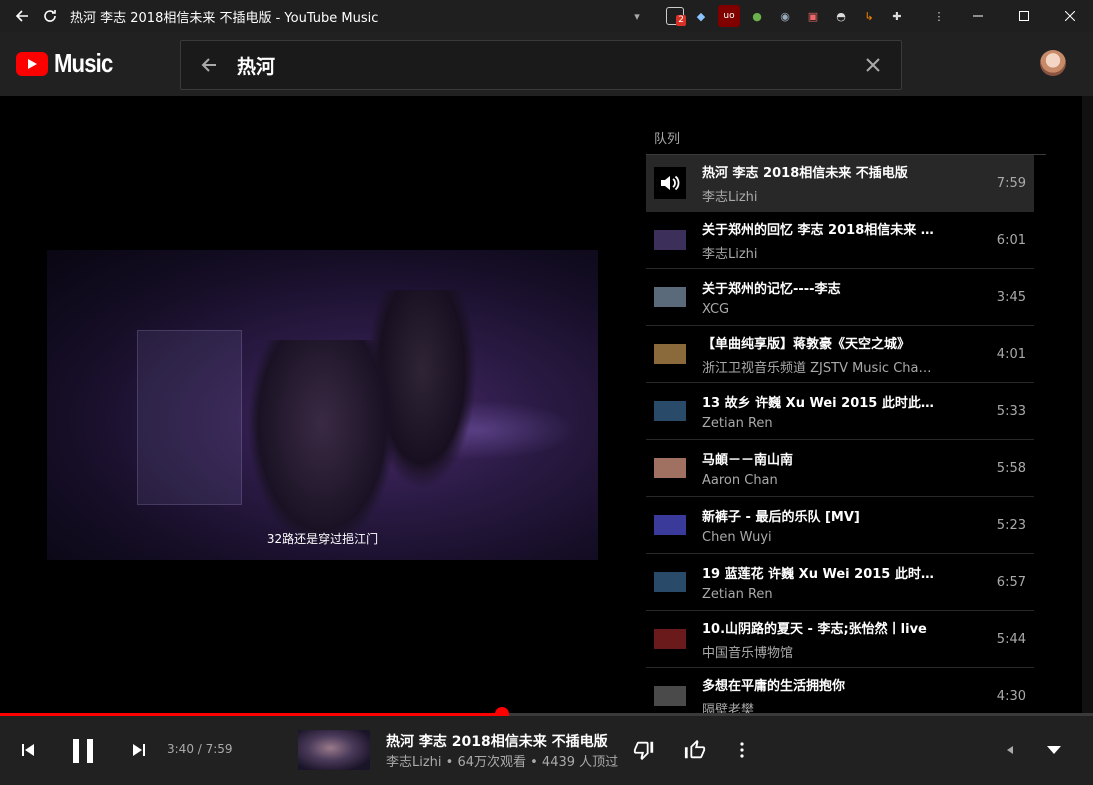  Describe the element at coordinates (737, 537) in the screenshot. I see `queue-item-artist: Chen Wuyi` at that location.